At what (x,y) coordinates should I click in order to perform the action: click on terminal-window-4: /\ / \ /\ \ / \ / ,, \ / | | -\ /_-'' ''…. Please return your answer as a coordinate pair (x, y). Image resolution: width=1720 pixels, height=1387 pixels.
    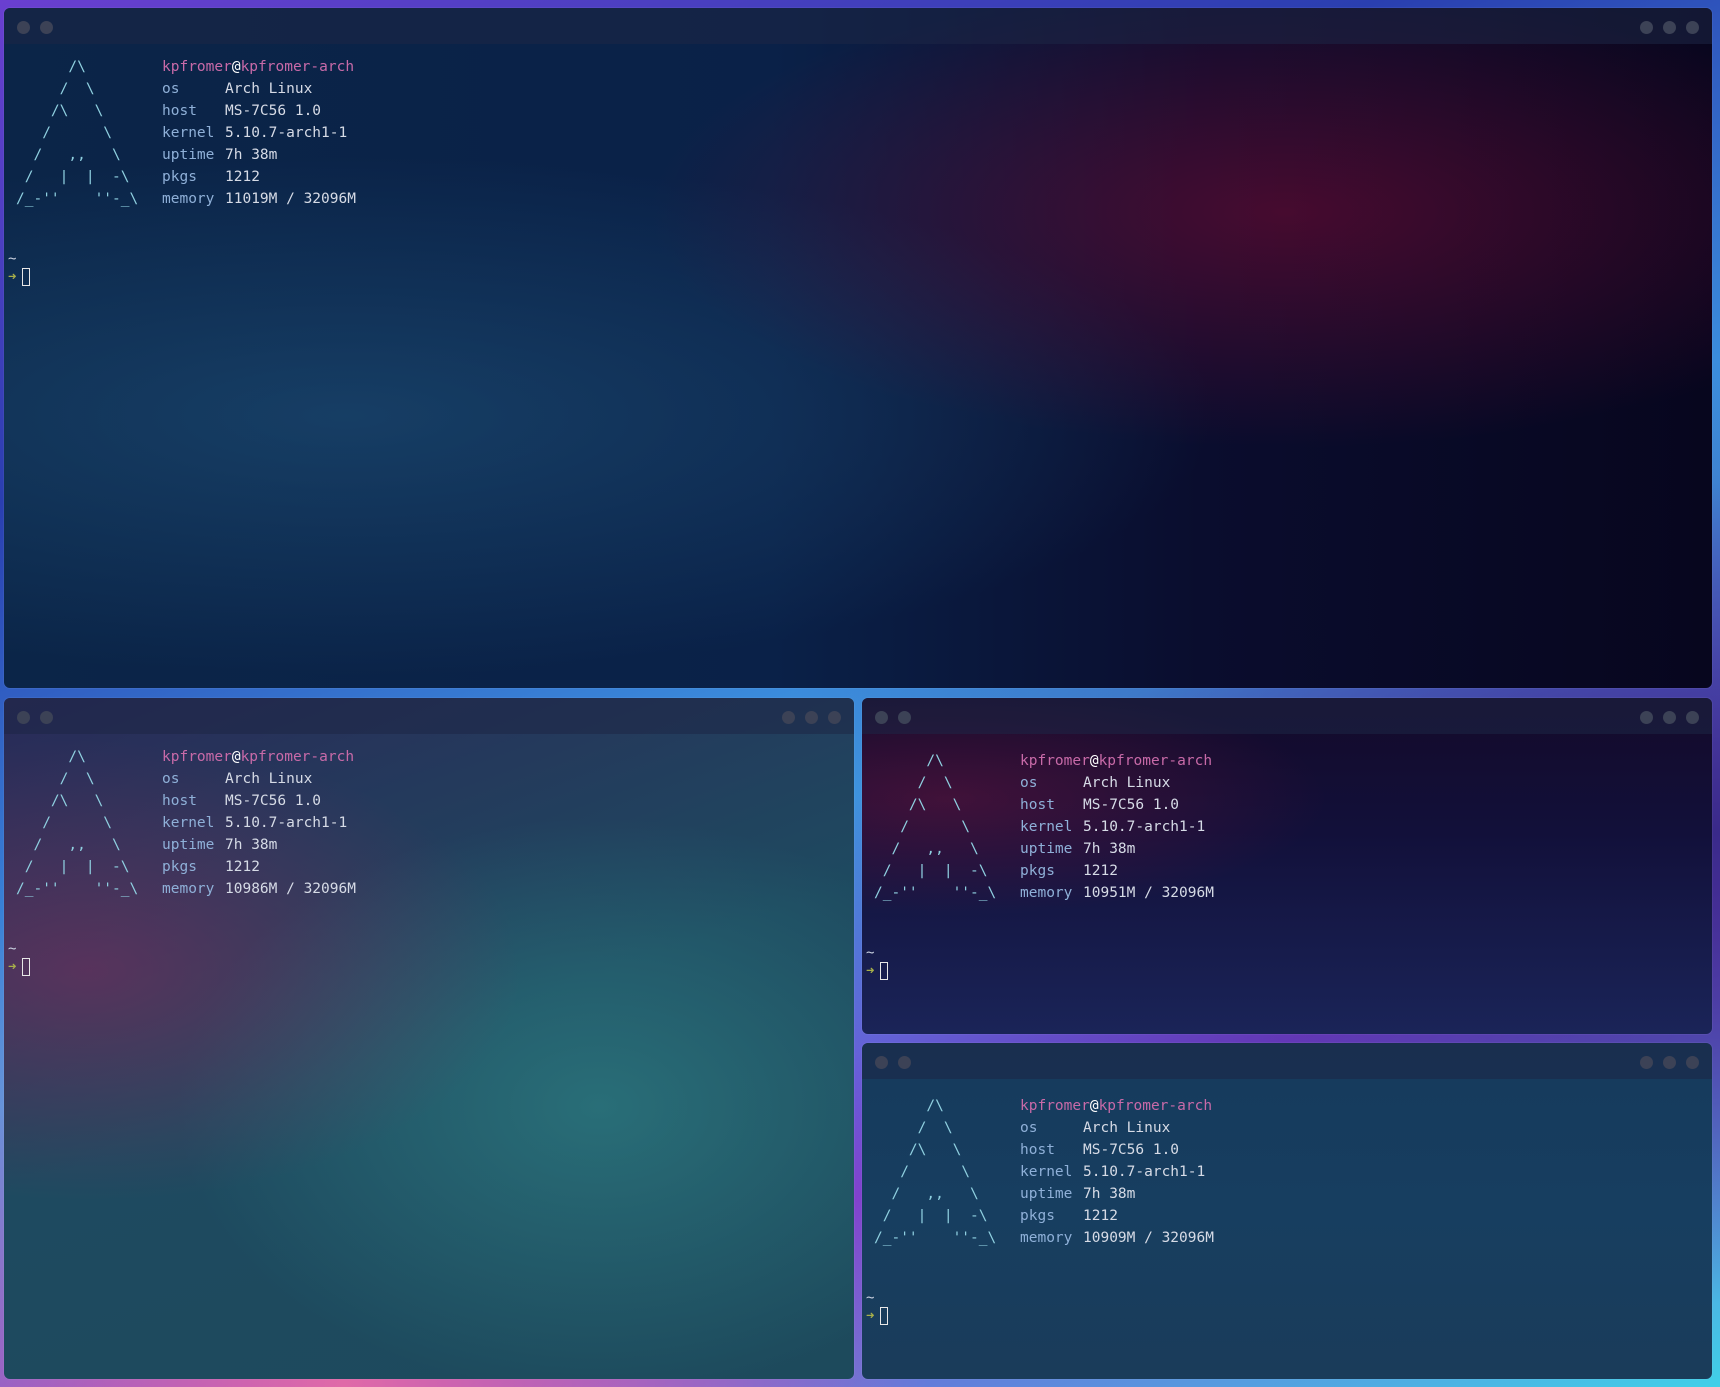
    Looking at the image, I should click on (1287, 1211).